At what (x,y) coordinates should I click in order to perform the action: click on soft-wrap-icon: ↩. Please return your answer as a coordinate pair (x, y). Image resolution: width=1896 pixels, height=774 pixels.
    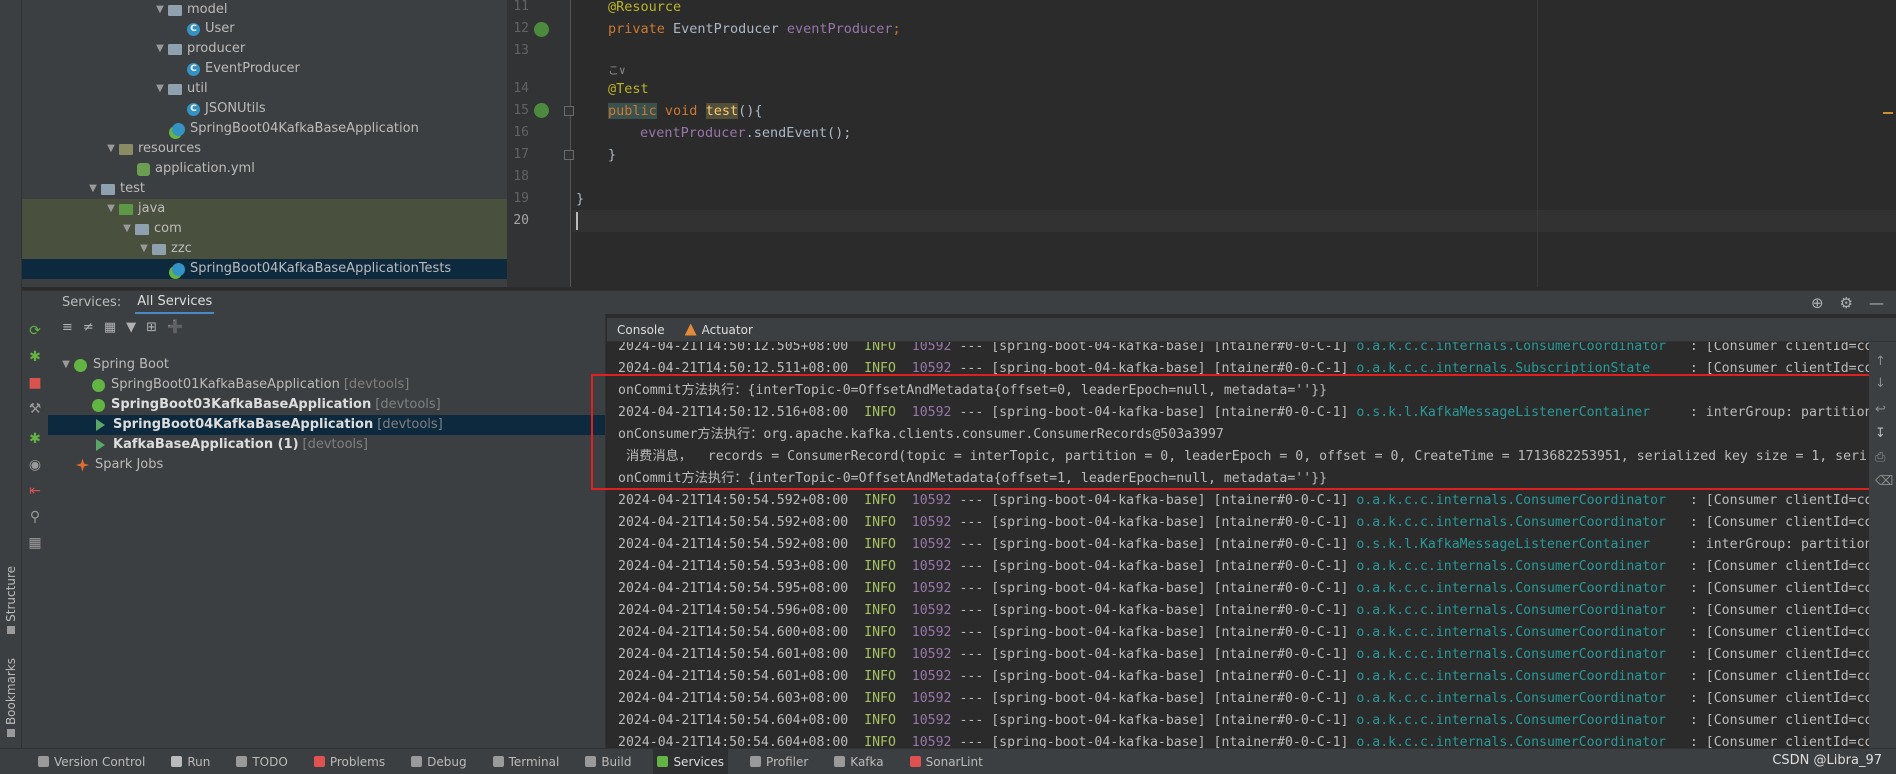
    Looking at the image, I should click on (1880, 409).